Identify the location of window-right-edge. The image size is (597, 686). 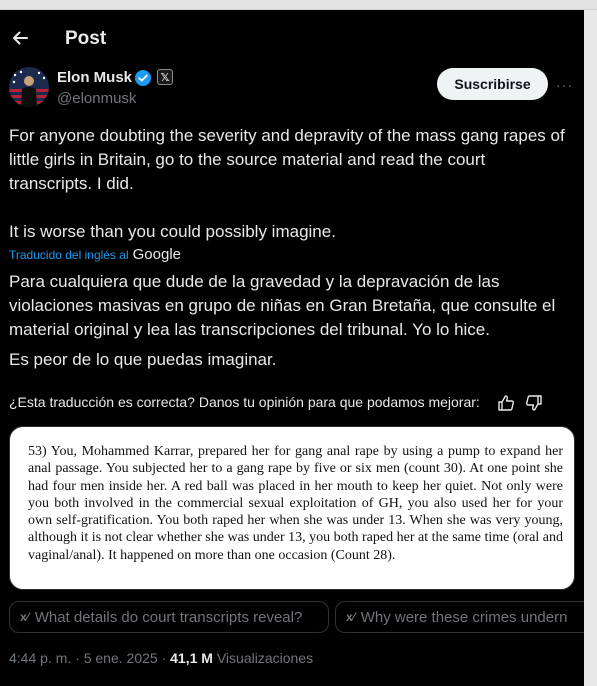
(590, 348).